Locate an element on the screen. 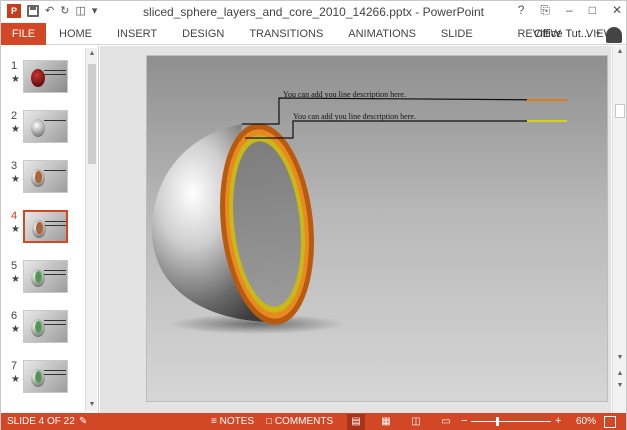 Image resolution: width=627 pixels, height=430 pixels. slide-number: 7 is located at coordinates (14, 366).